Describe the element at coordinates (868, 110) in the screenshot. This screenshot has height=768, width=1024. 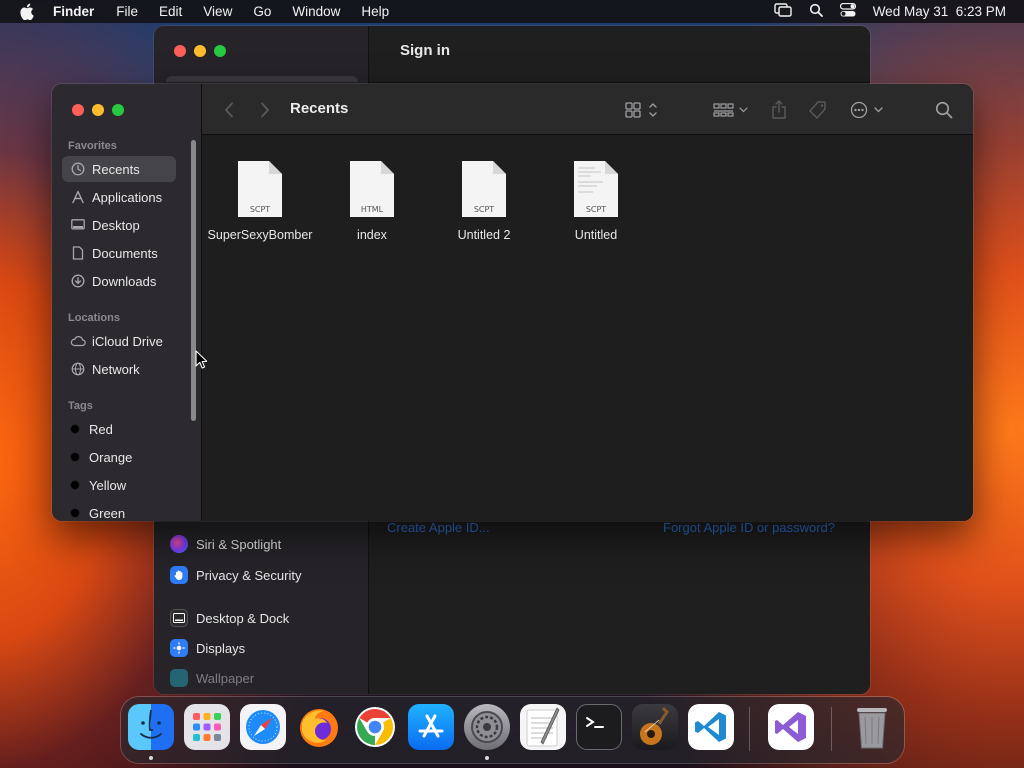
I see `more-actions-icon` at that location.